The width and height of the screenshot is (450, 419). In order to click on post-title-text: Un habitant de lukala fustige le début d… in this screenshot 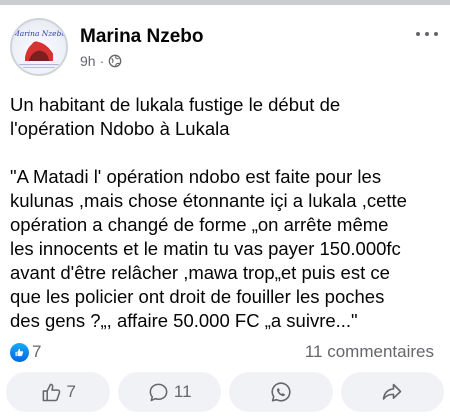, I will do `click(175, 116)`.